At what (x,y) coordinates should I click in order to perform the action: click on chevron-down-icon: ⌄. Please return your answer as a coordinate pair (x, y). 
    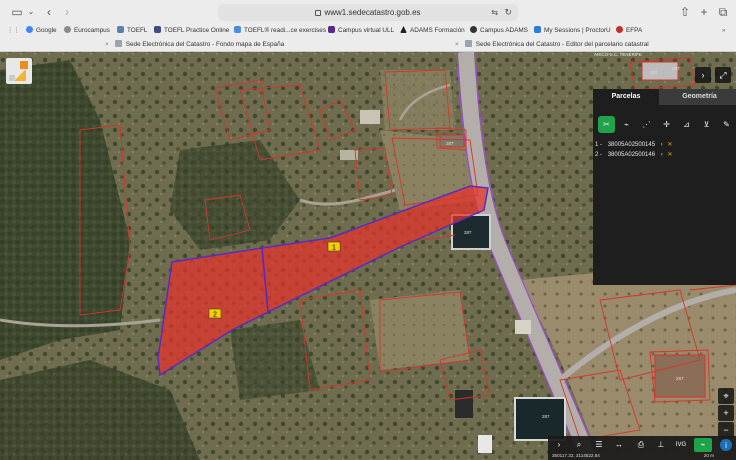
    Looking at the image, I should click on (31, 12).